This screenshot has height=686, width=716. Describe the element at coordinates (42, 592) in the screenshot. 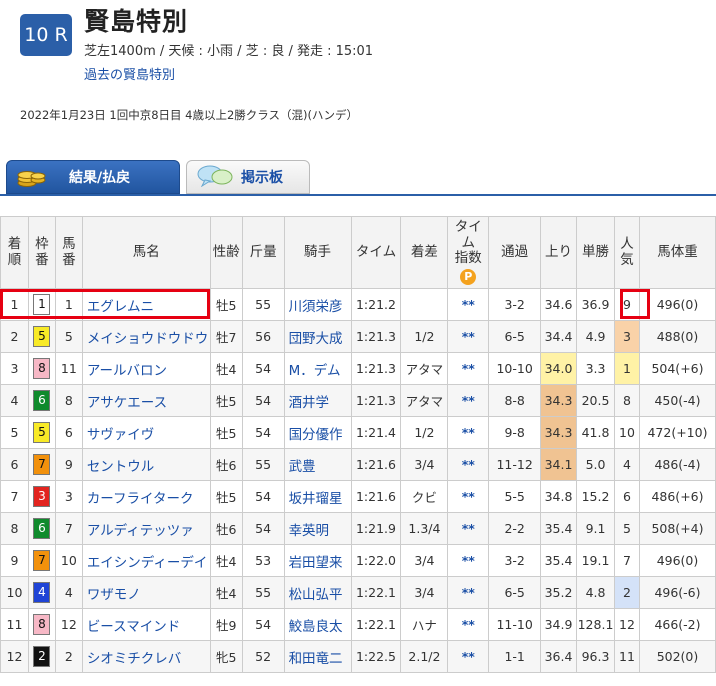

I see `waku-badge: 4` at that location.